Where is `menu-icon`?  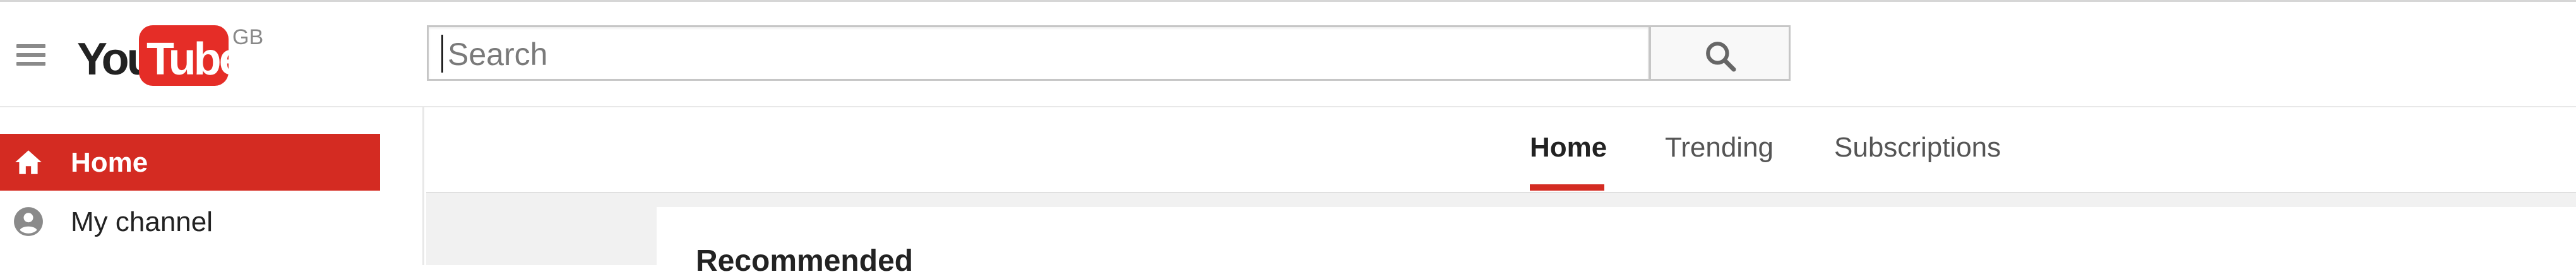 menu-icon is located at coordinates (30, 55).